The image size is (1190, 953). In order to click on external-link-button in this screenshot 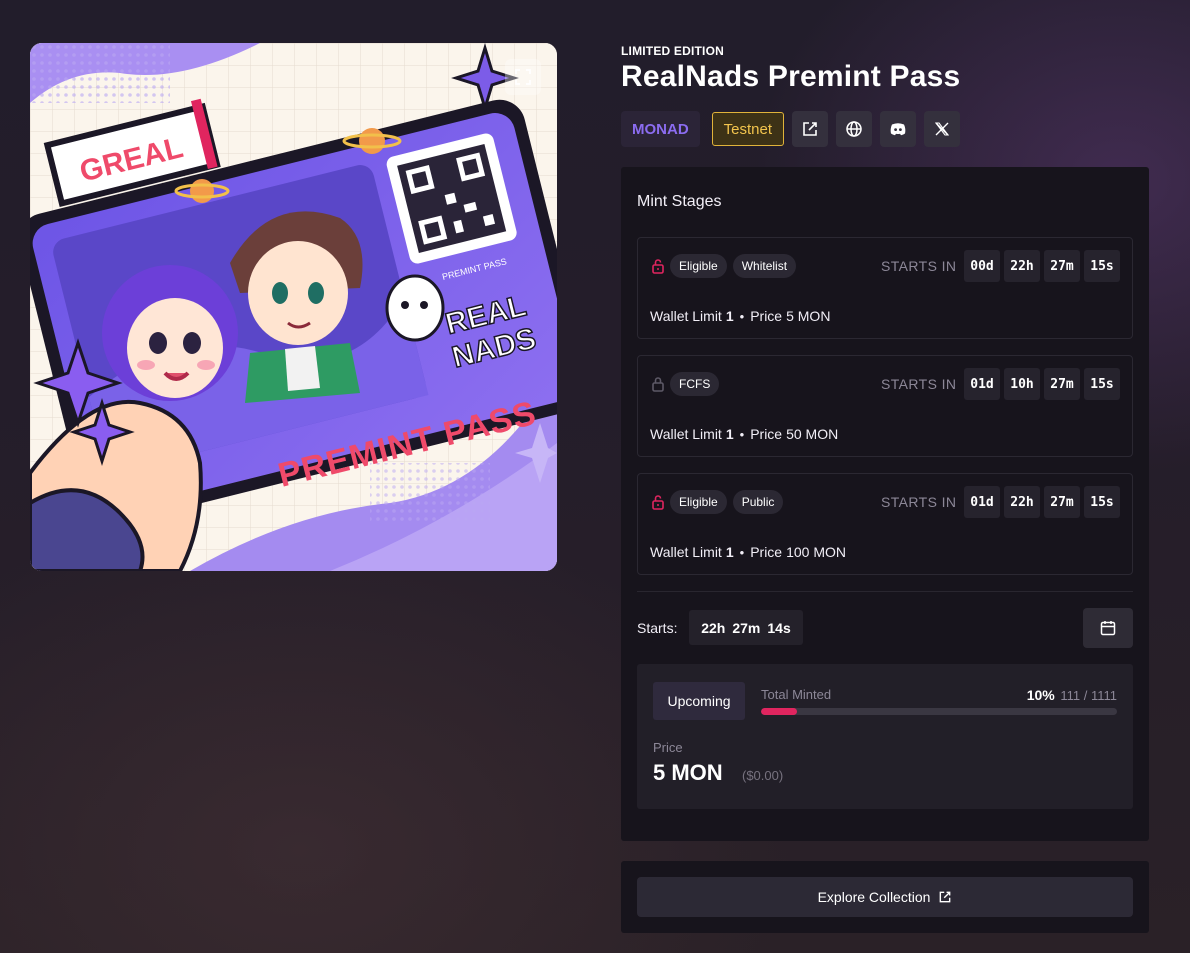, I will do `click(810, 129)`.